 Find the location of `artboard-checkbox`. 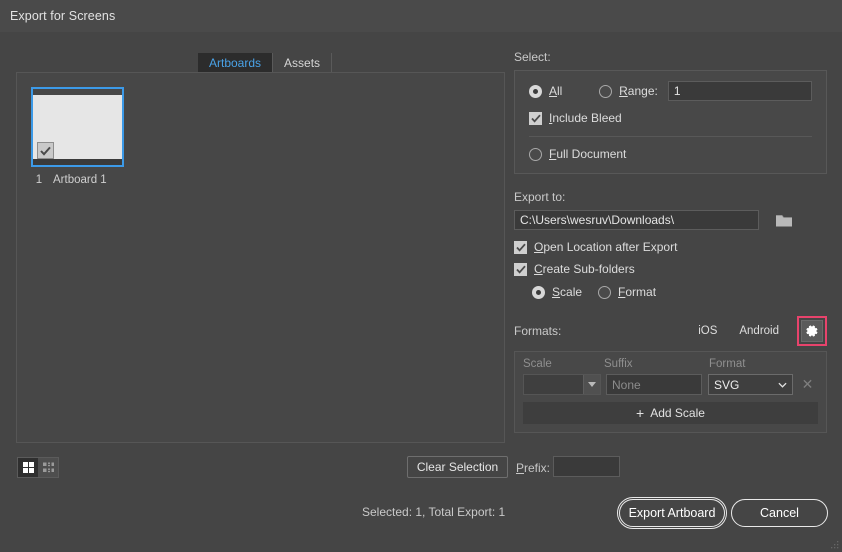

artboard-checkbox is located at coordinates (45, 150).